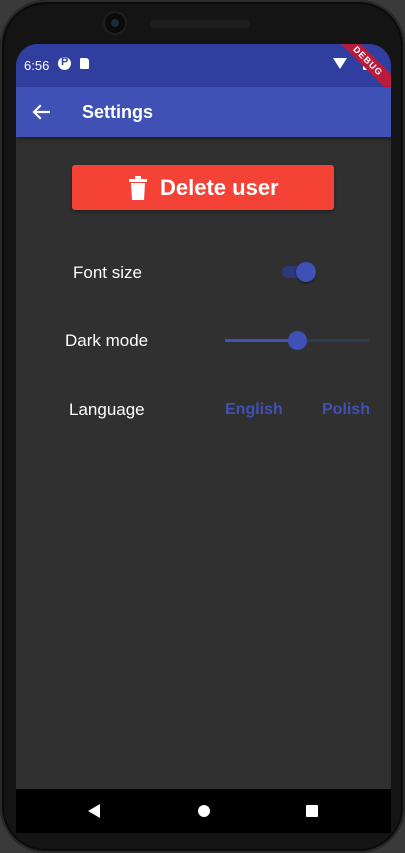  I want to click on status-time: 6:56, so click(37, 65).